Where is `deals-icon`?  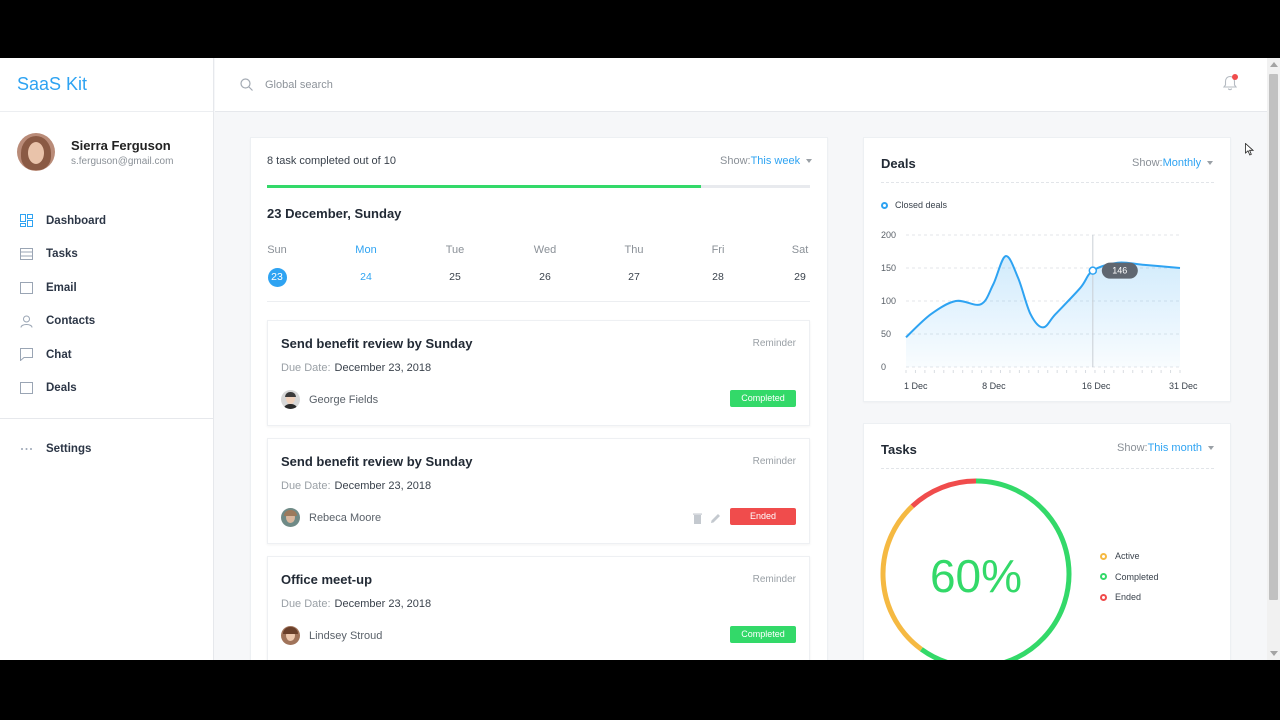
deals-icon is located at coordinates (26, 388).